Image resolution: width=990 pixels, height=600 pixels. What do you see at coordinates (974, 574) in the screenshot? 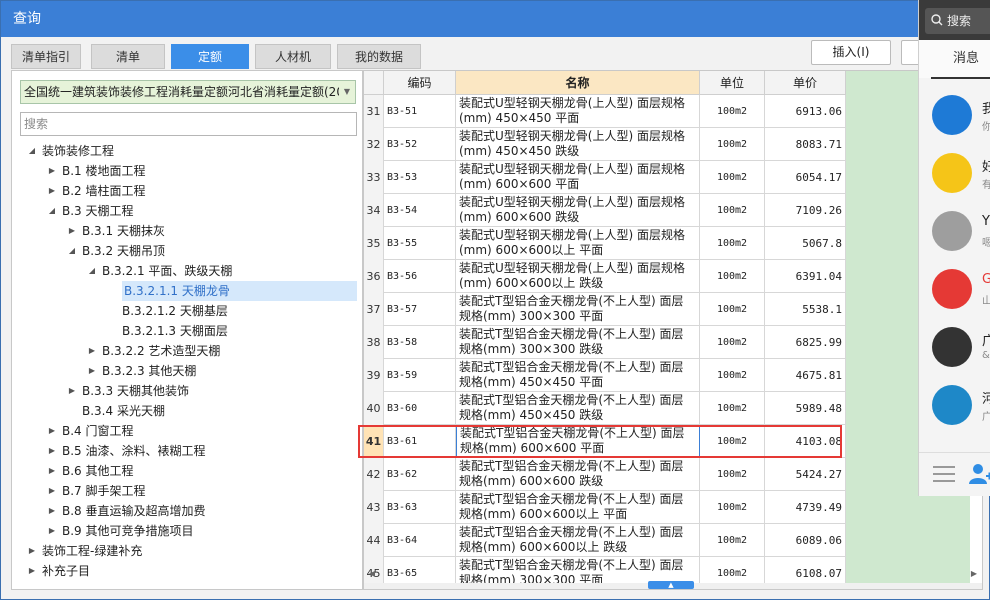
I see `scroll-right-icon: ▶` at bounding box center [974, 574].